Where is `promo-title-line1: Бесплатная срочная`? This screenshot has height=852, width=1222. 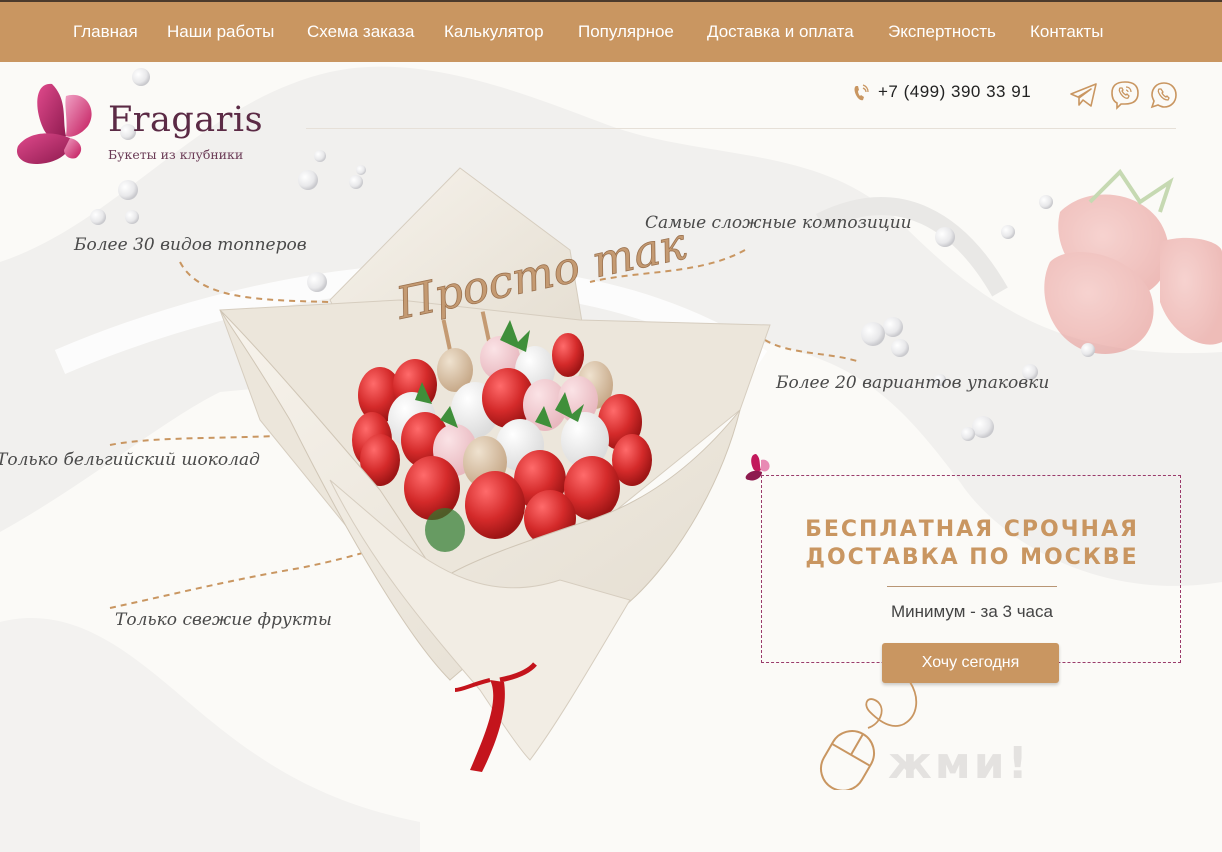 promo-title-line1: Бесплатная срочная is located at coordinates (972, 529).